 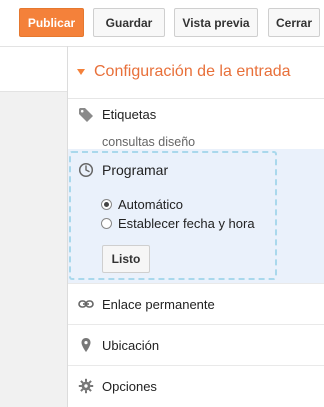 What do you see at coordinates (135, 170) in the screenshot?
I see `schedule-title: Programar` at bounding box center [135, 170].